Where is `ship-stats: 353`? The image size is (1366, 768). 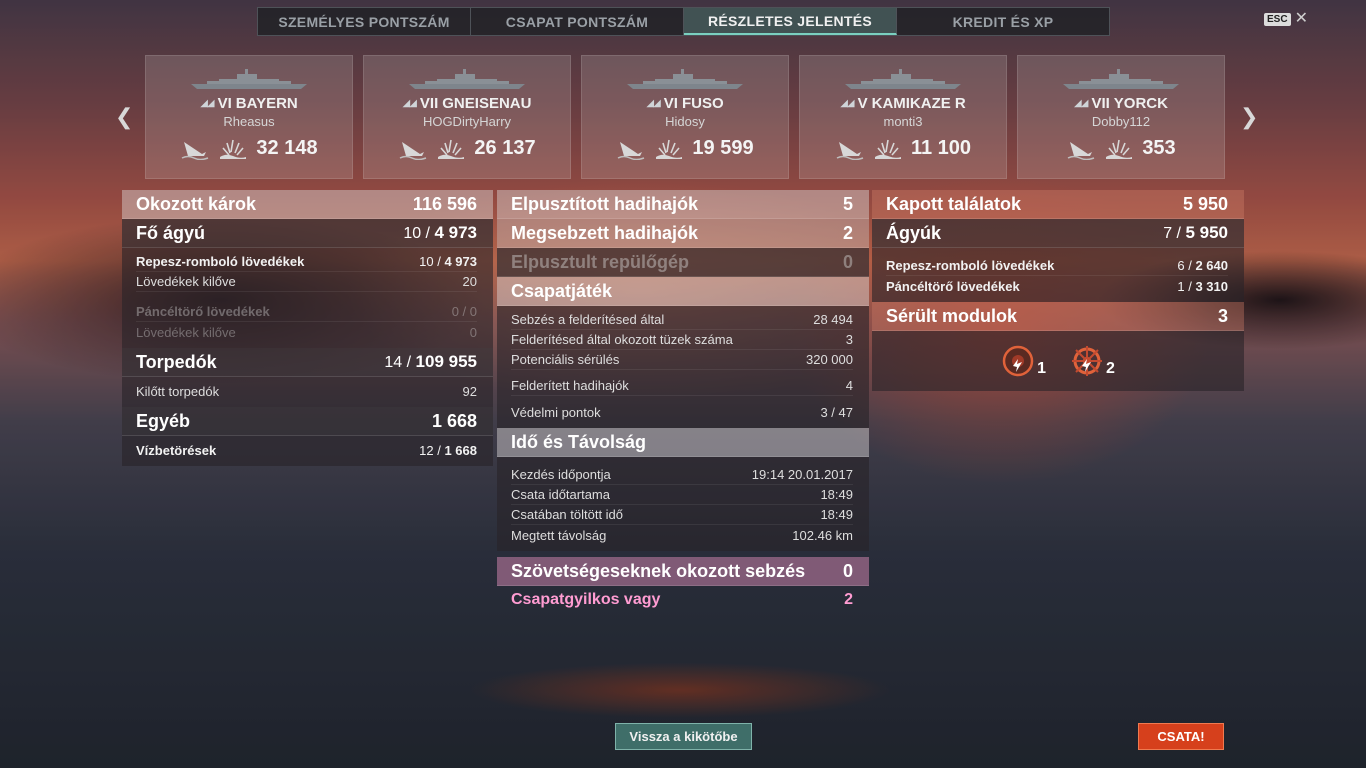
ship-stats: 353 is located at coordinates (1121, 148).